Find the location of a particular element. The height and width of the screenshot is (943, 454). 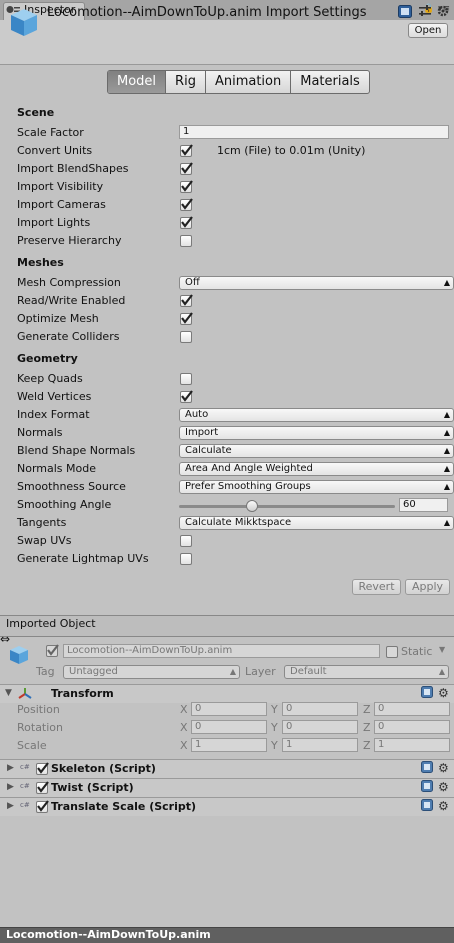

generate-lightmap-uvs-checkbox is located at coordinates (186, 559).